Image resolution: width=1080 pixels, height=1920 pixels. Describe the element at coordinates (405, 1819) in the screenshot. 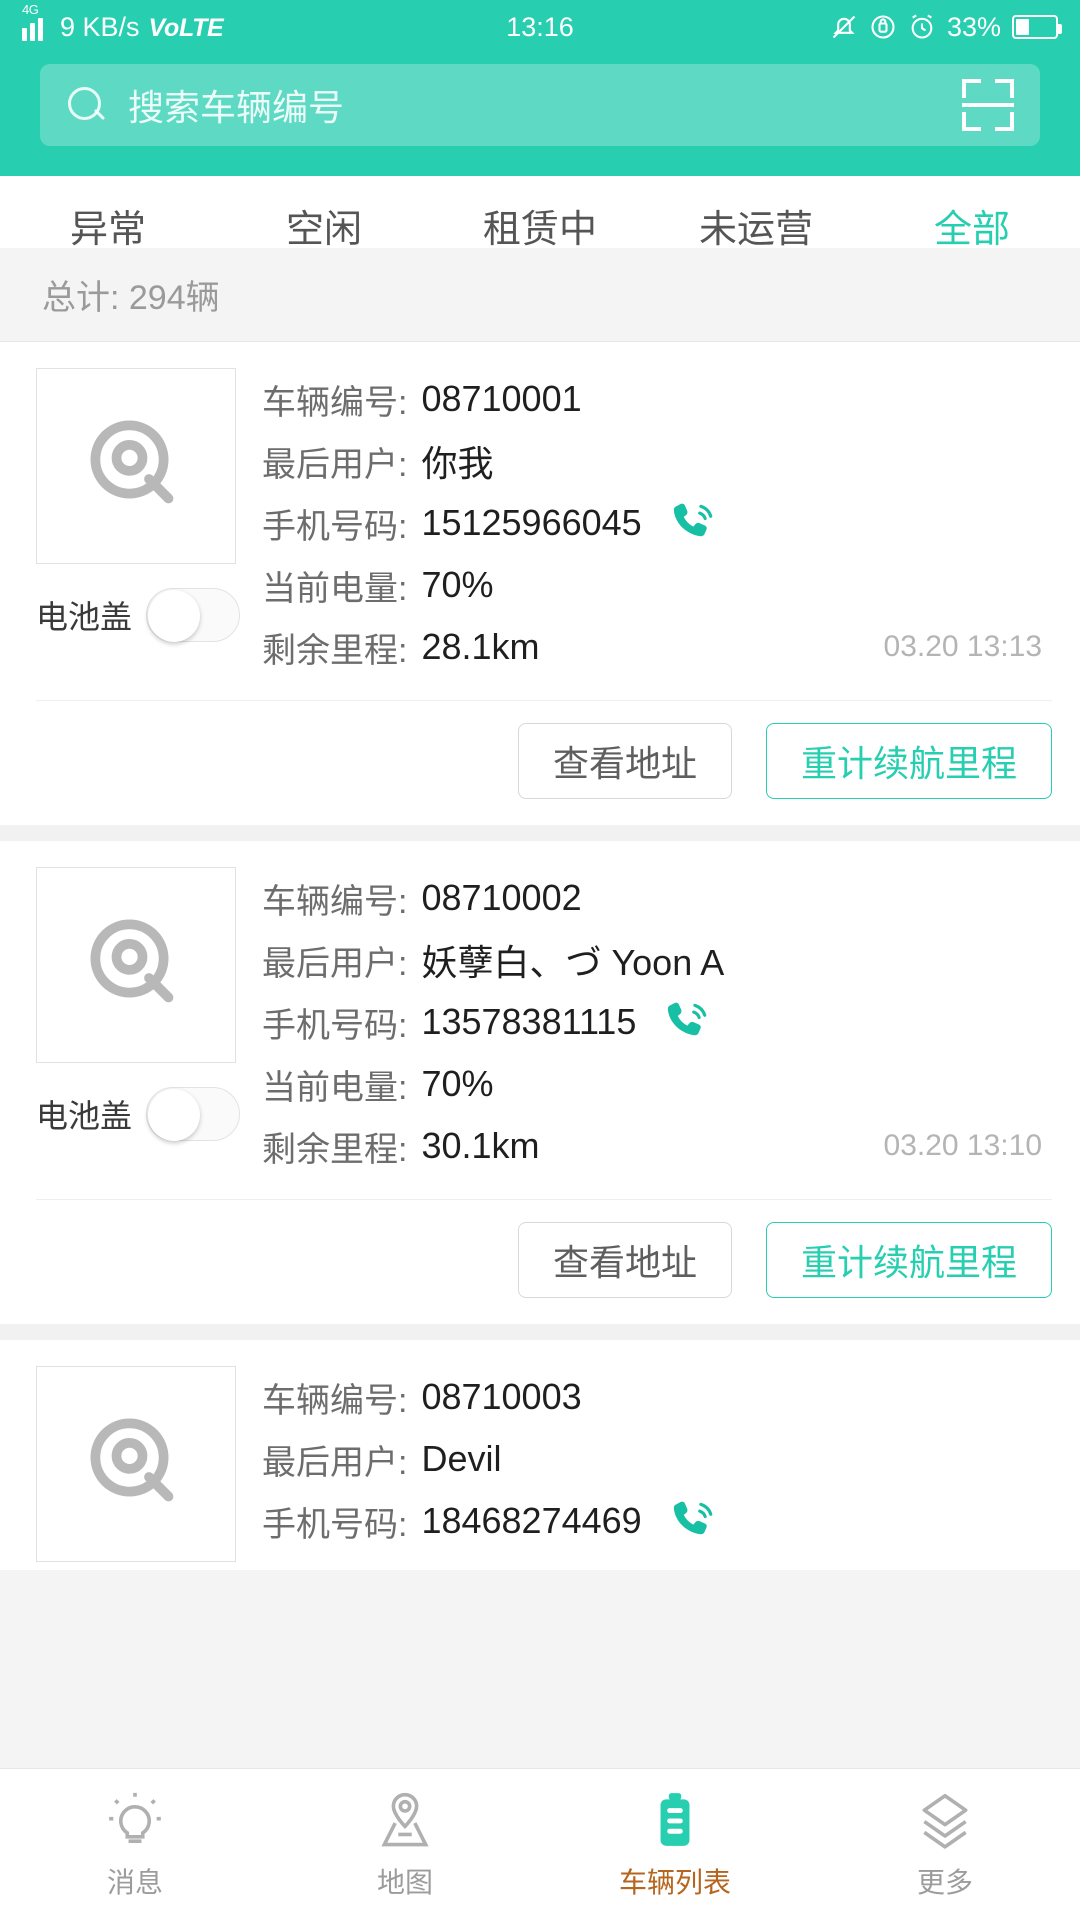

I see `map-pin-icon` at that location.